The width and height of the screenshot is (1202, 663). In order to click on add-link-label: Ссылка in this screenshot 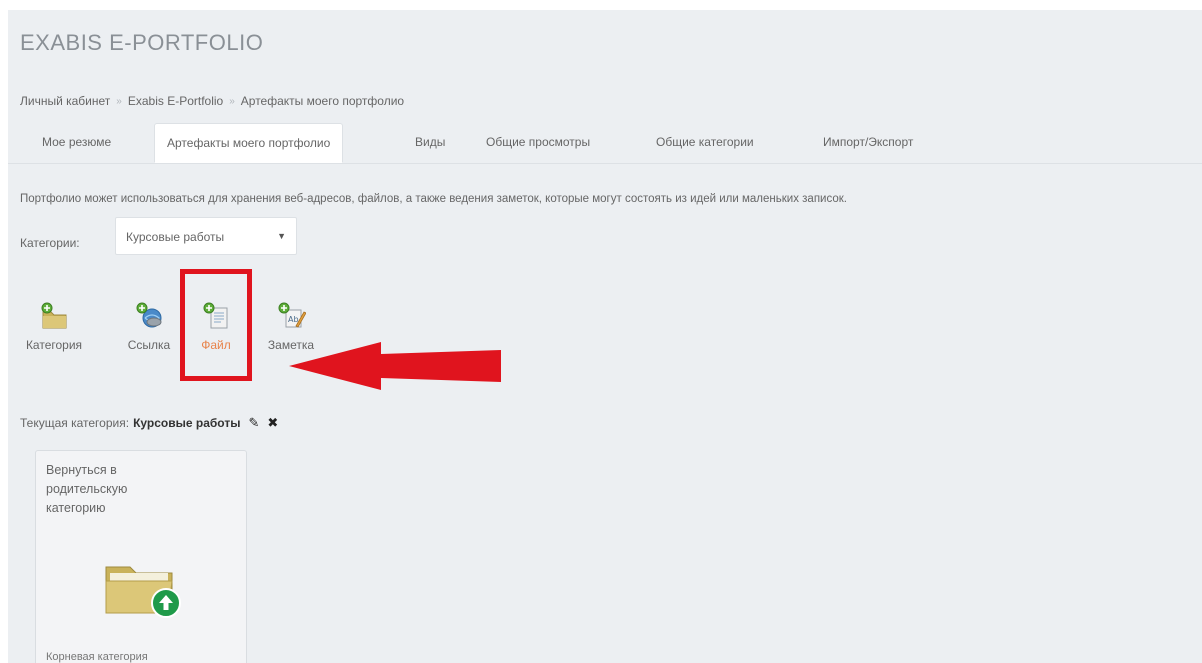, I will do `click(149, 345)`.